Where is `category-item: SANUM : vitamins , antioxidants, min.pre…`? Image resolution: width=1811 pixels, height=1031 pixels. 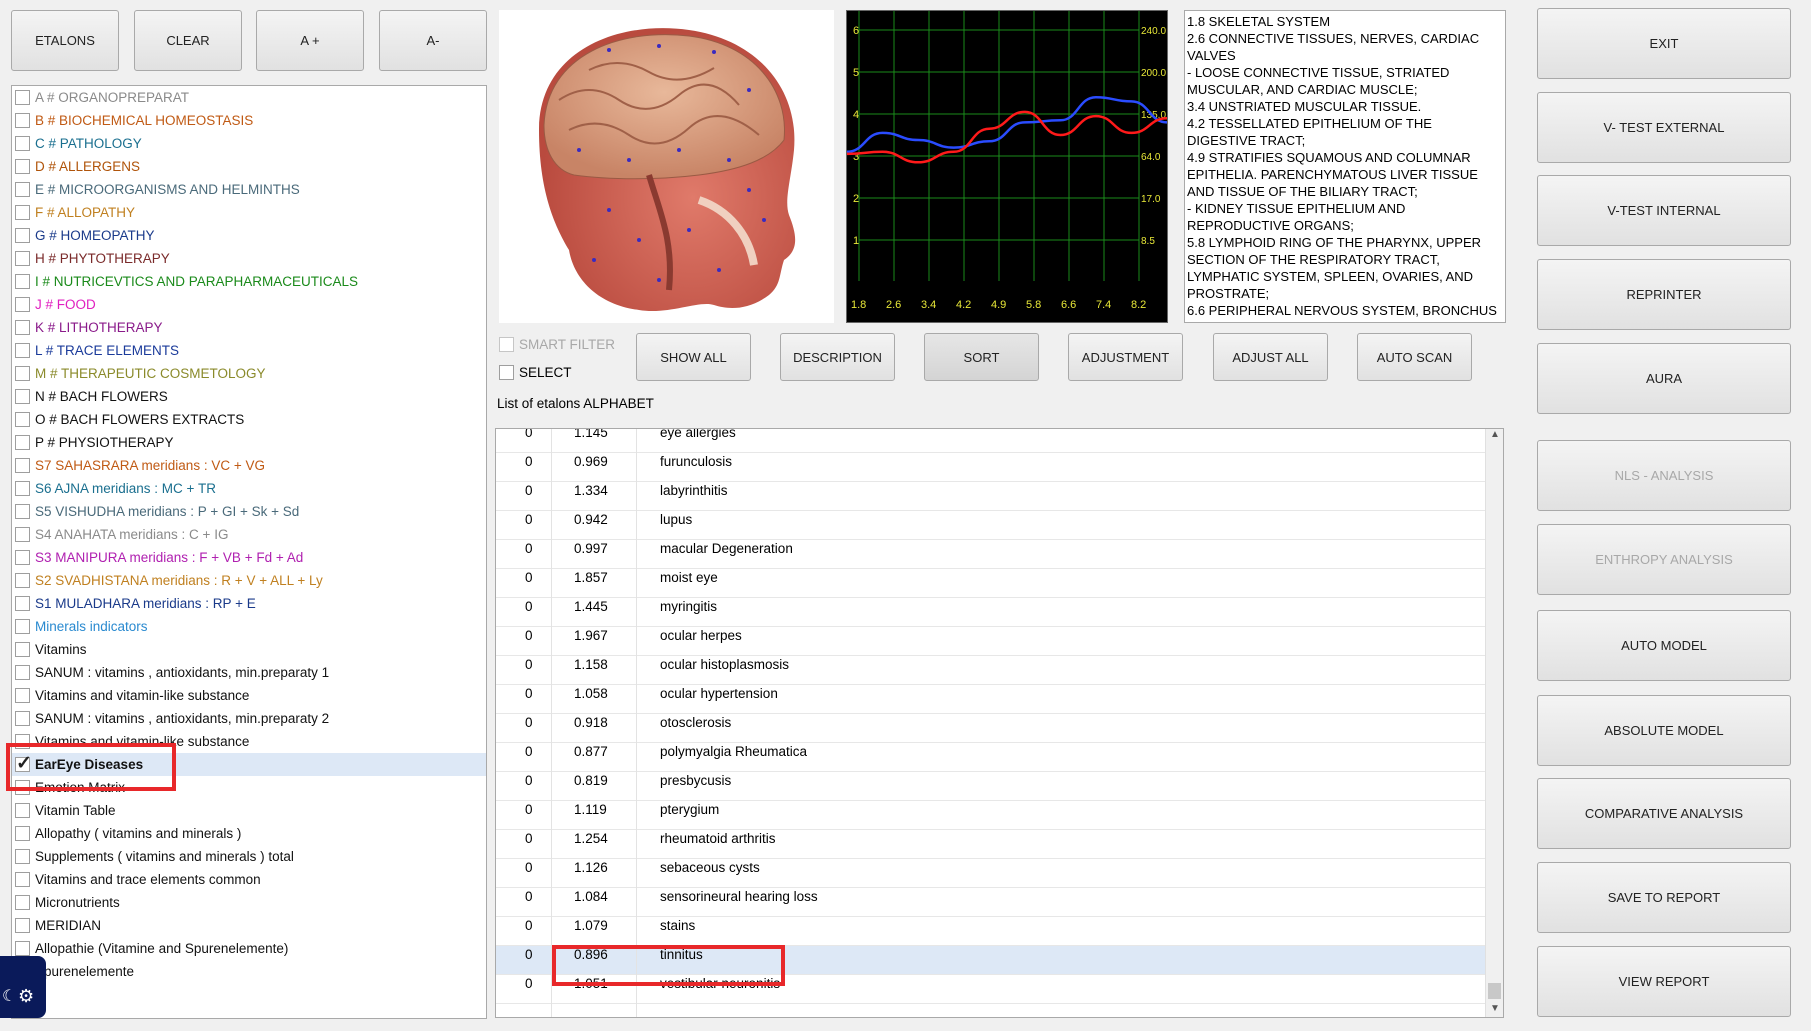
category-item: SANUM : vitamins , antioxidants, min.pre… is located at coordinates (249, 718).